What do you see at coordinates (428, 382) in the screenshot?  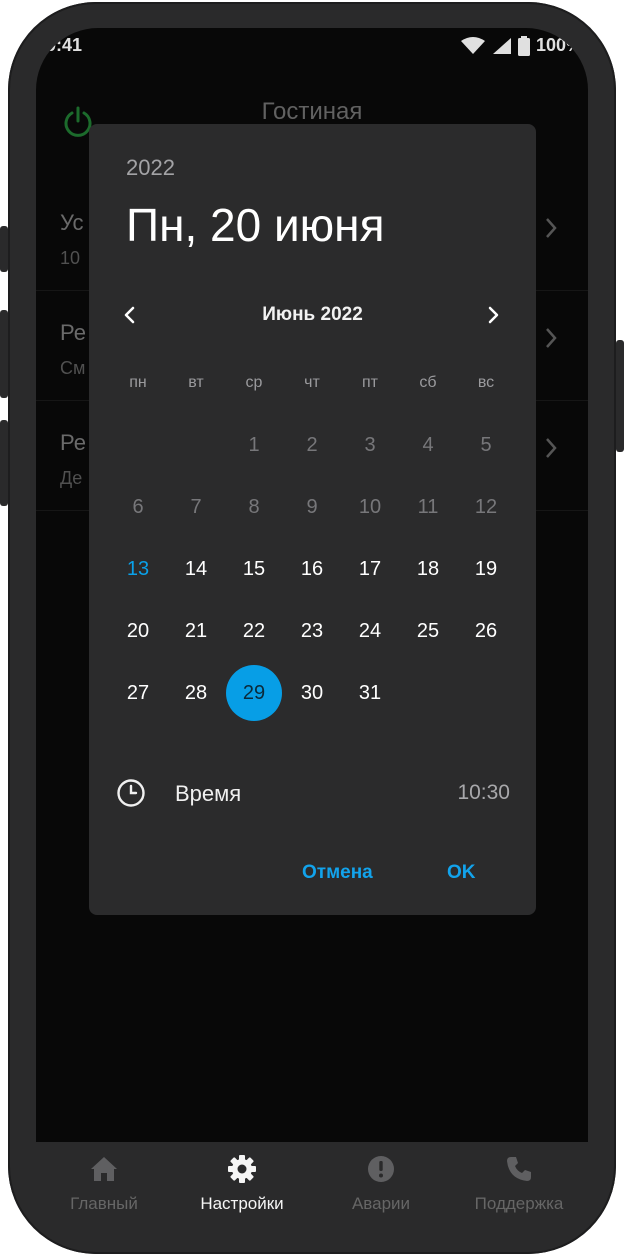 I see `weekday-label: сб` at bounding box center [428, 382].